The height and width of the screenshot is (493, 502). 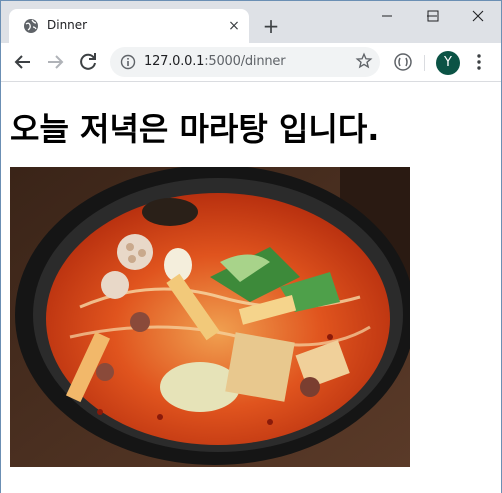 I want to click on tab-dinner: Dinner ×, so click(x=129, y=26).